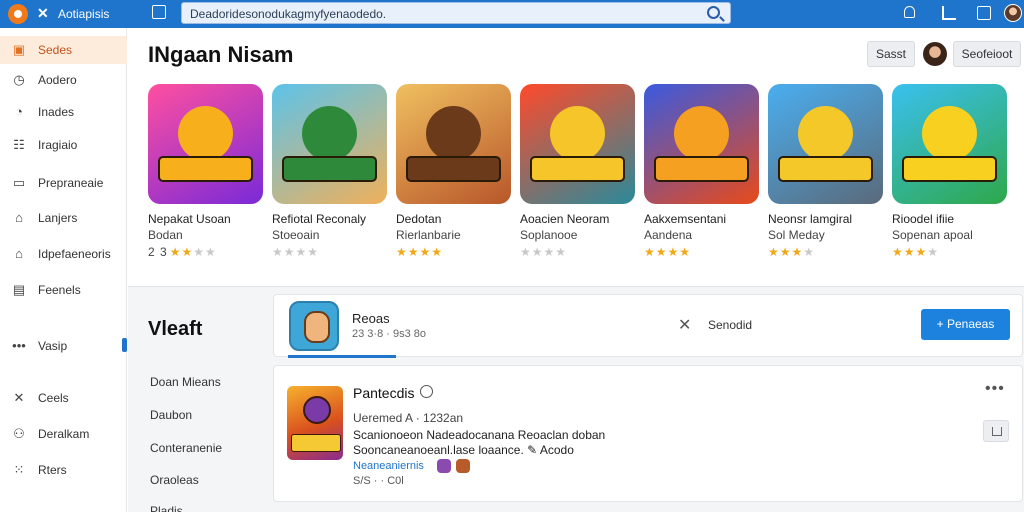  What do you see at coordinates (796, 235) in the screenshot?
I see `game-card-subtitle: Sol Meday` at bounding box center [796, 235].